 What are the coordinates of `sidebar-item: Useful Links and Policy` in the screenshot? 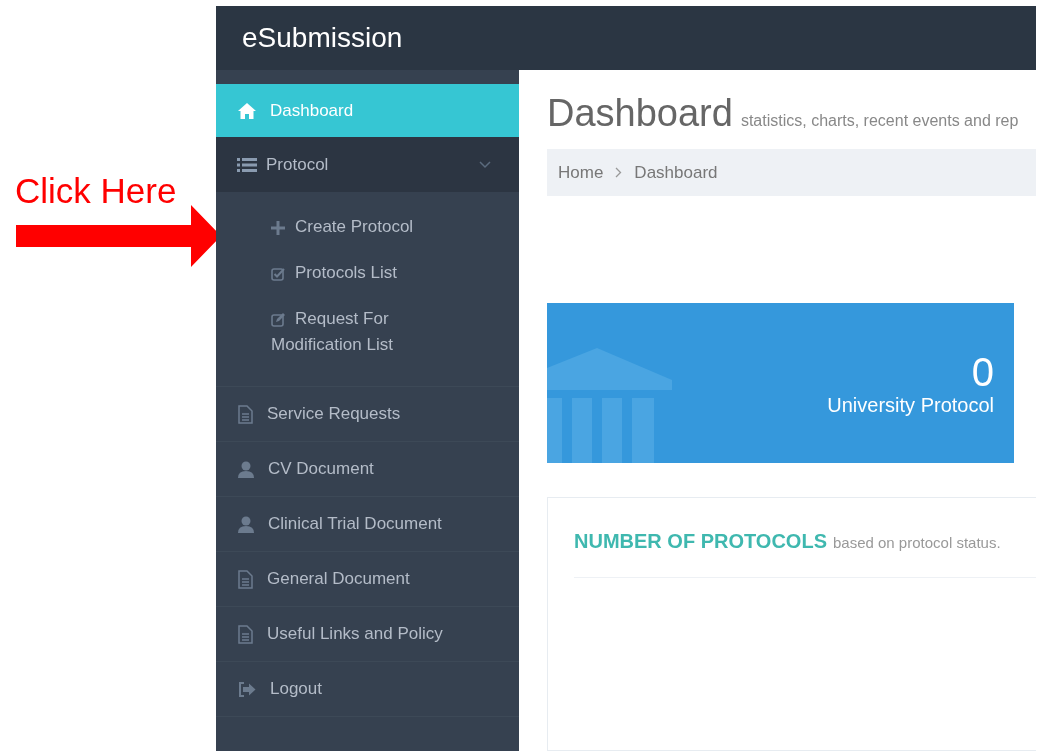 It's located at (367, 634).